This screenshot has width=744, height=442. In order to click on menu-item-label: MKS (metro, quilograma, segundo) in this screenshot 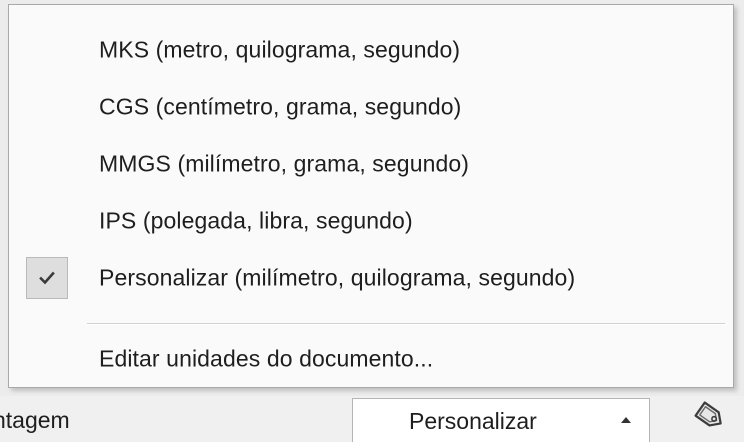, I will do `click(280, 49)`.